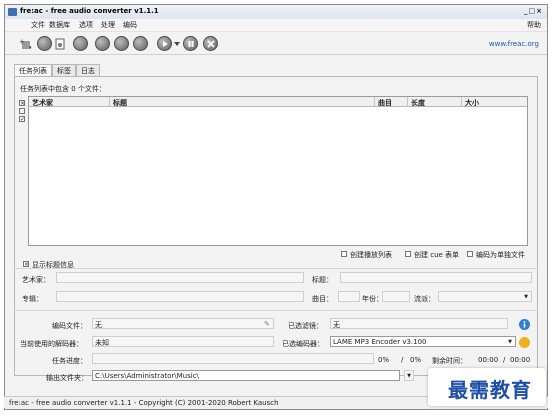  Describe the element at coordinates (22, 119) in the screenshot. I see `toggle-selection-checkbox: ✓` at that location.